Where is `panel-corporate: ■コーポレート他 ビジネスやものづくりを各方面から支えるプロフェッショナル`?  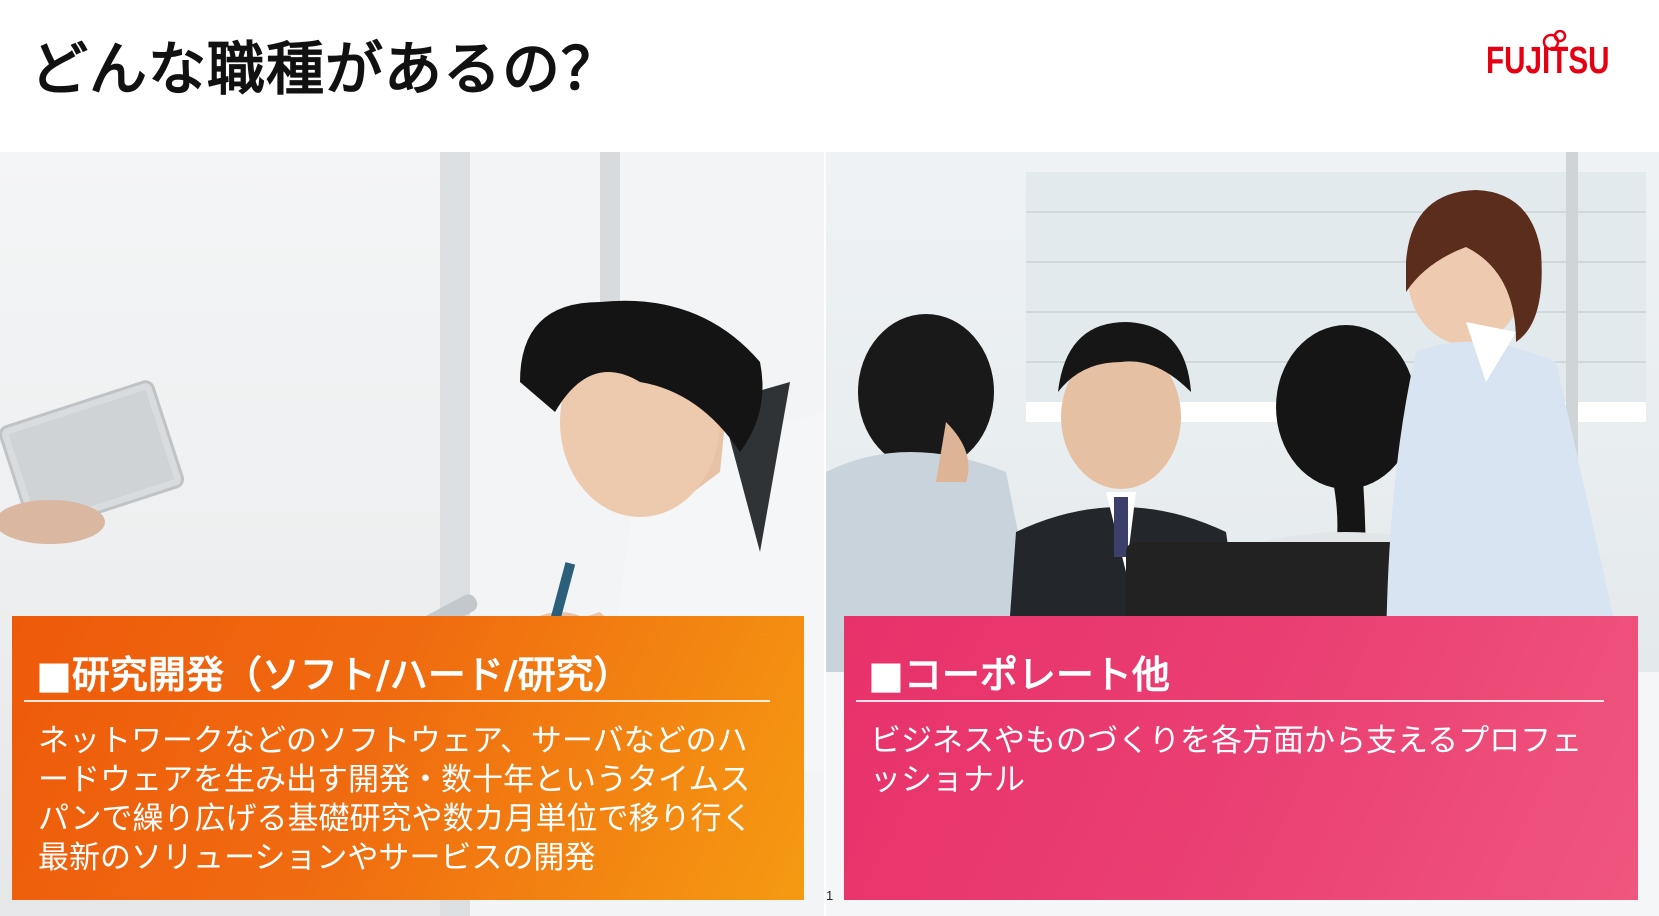 panel-corporate: ■コーポレート他 ビジネスやものづくりを各方面から支えるプロフェッショナル is located at coordinates (1241, 758).